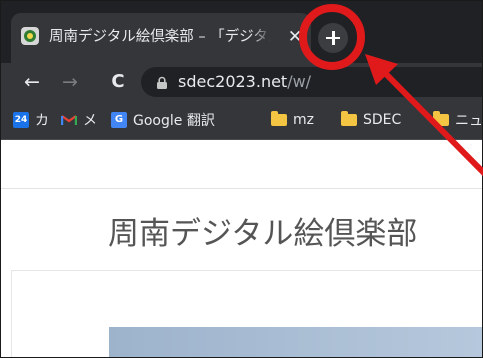 The width and height of the screenshot is (483, 358). What do you see at coordinates (32, 82) in the screenshot?
I see `back-arrow-icon: ←` at bounding box center [32, 82].